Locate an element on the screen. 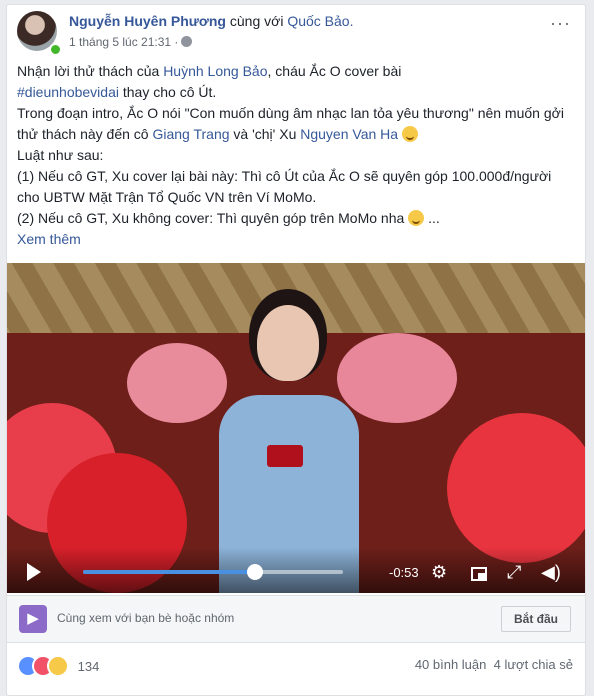 The image size is (594, 696). fullscreen-icon: ⤢ is located at coordinates (514, 572).